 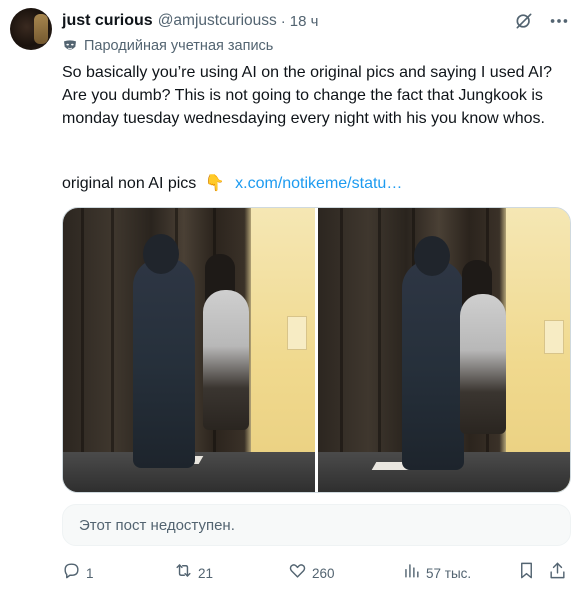 I want to click on bookmark-button, so click(x=526, y=573).